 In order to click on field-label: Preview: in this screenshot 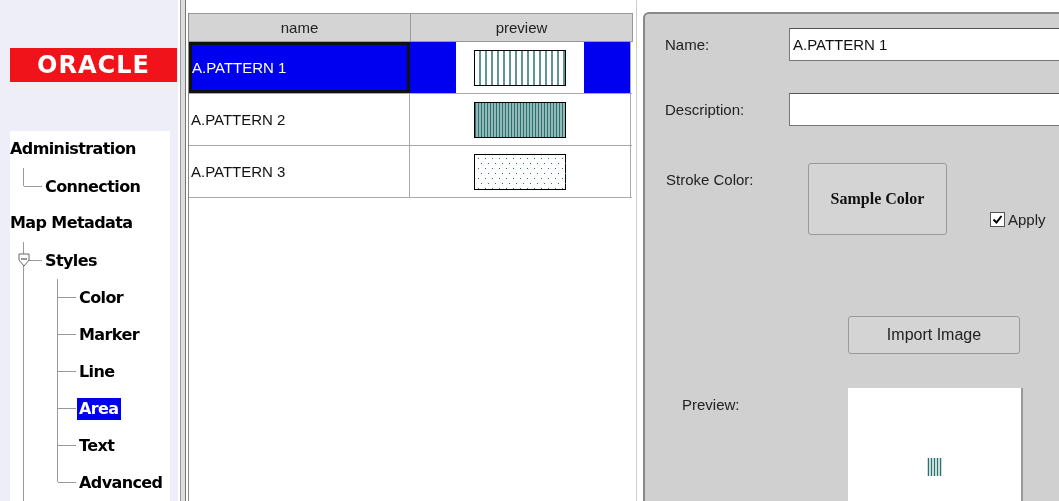, I will do `click(711, 404)`.